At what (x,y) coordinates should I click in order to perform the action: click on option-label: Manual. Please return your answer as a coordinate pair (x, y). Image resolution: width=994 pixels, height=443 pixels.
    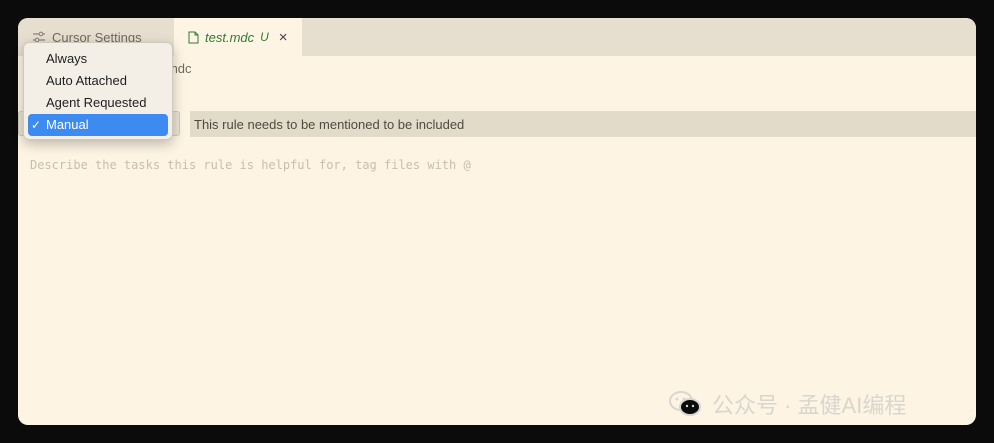
    Looking at the image, I should click on (67, 124).